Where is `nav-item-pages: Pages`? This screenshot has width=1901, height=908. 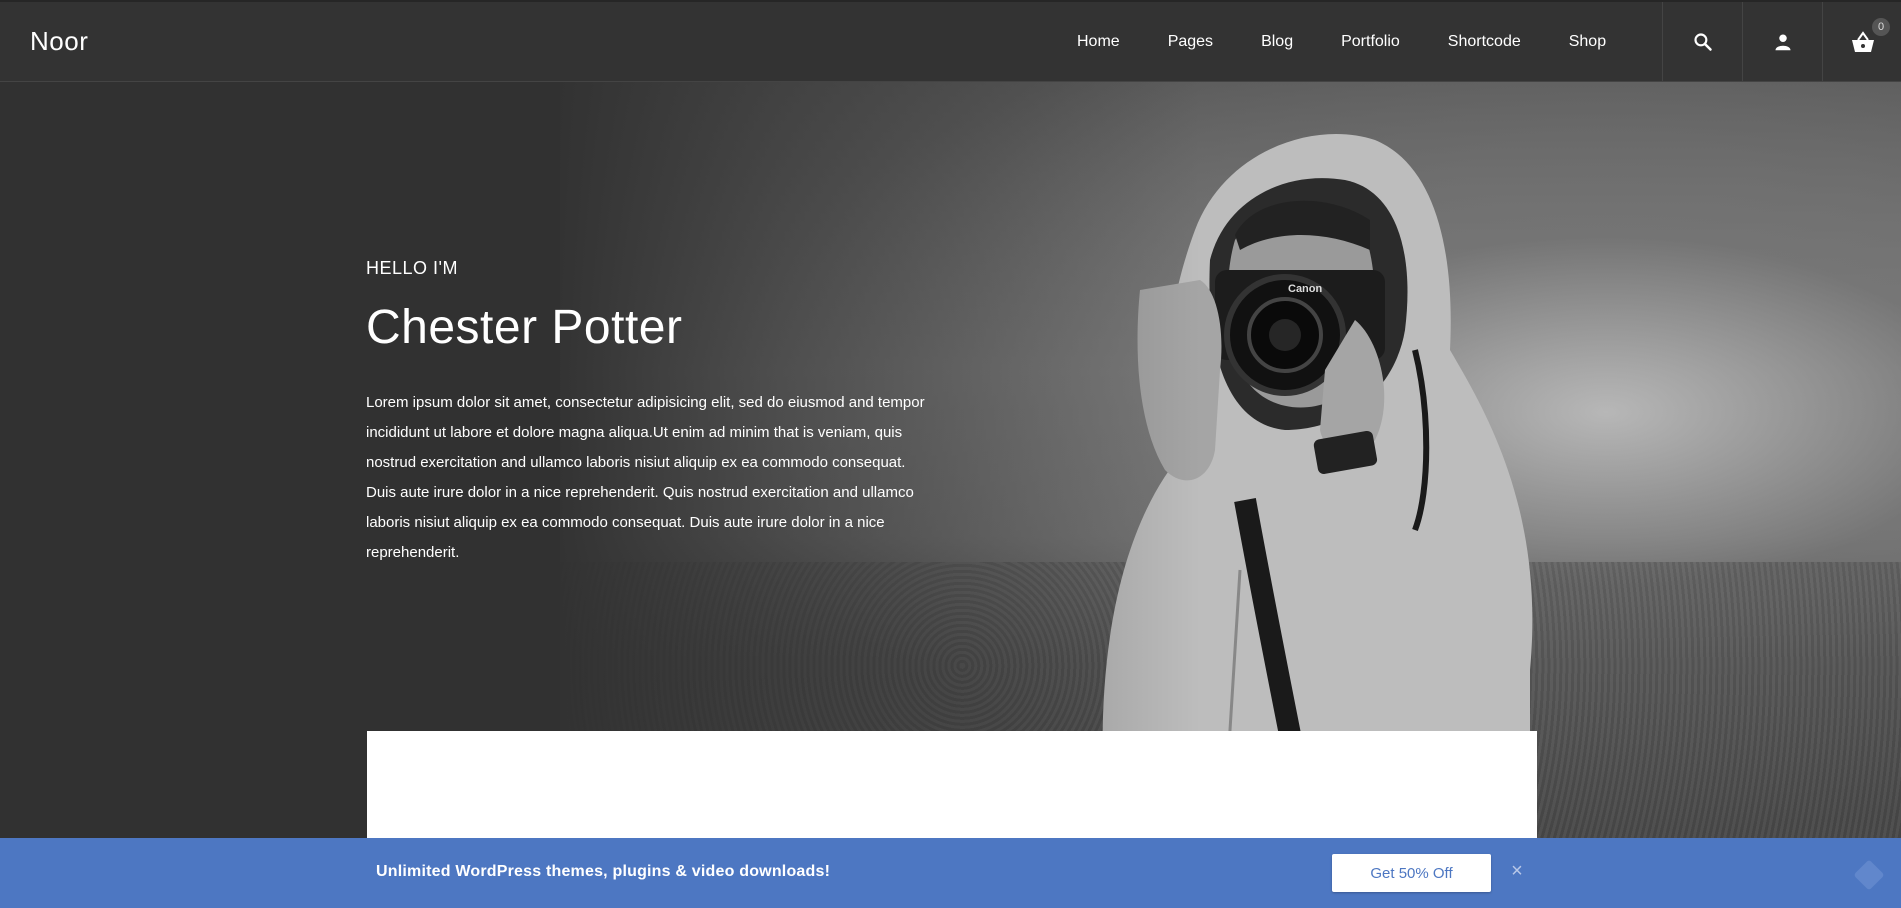 nav-item-pages: Pages is located at coordinates (1190, 42).